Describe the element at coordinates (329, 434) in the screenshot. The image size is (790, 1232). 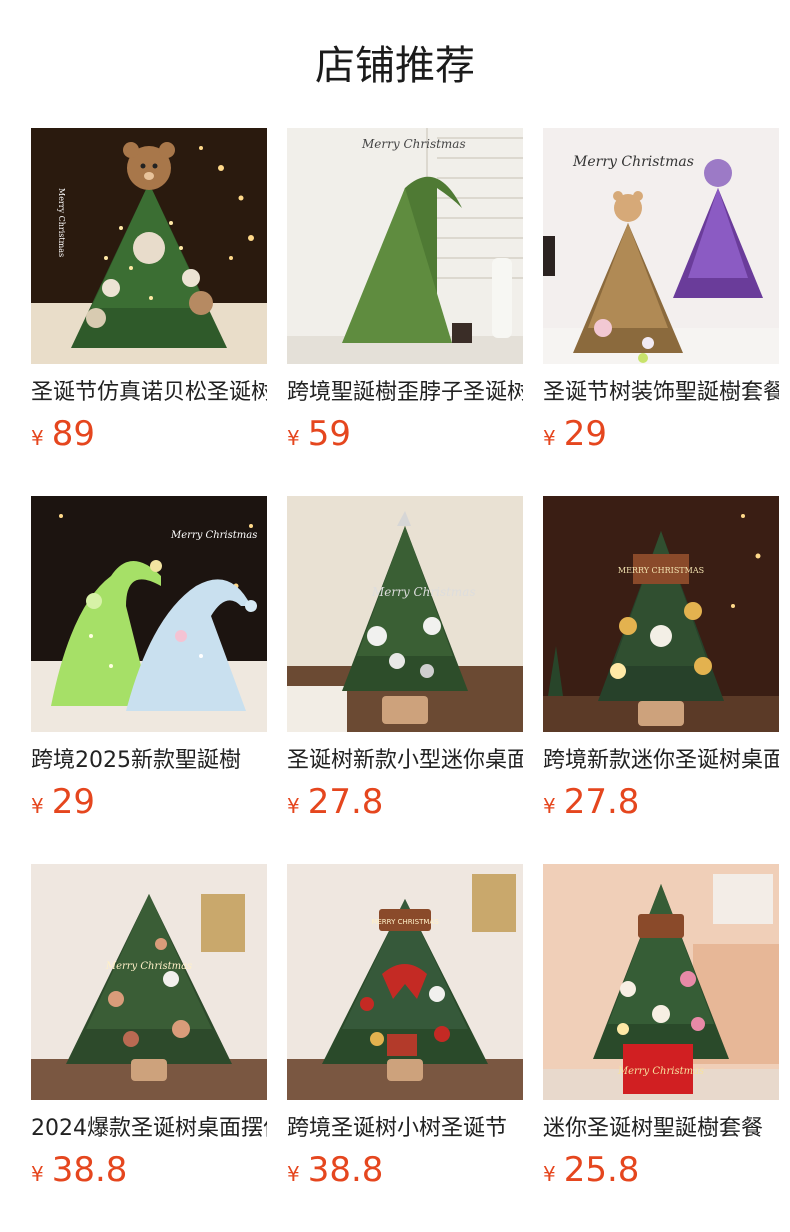
I see `price-value: 59` at that location.